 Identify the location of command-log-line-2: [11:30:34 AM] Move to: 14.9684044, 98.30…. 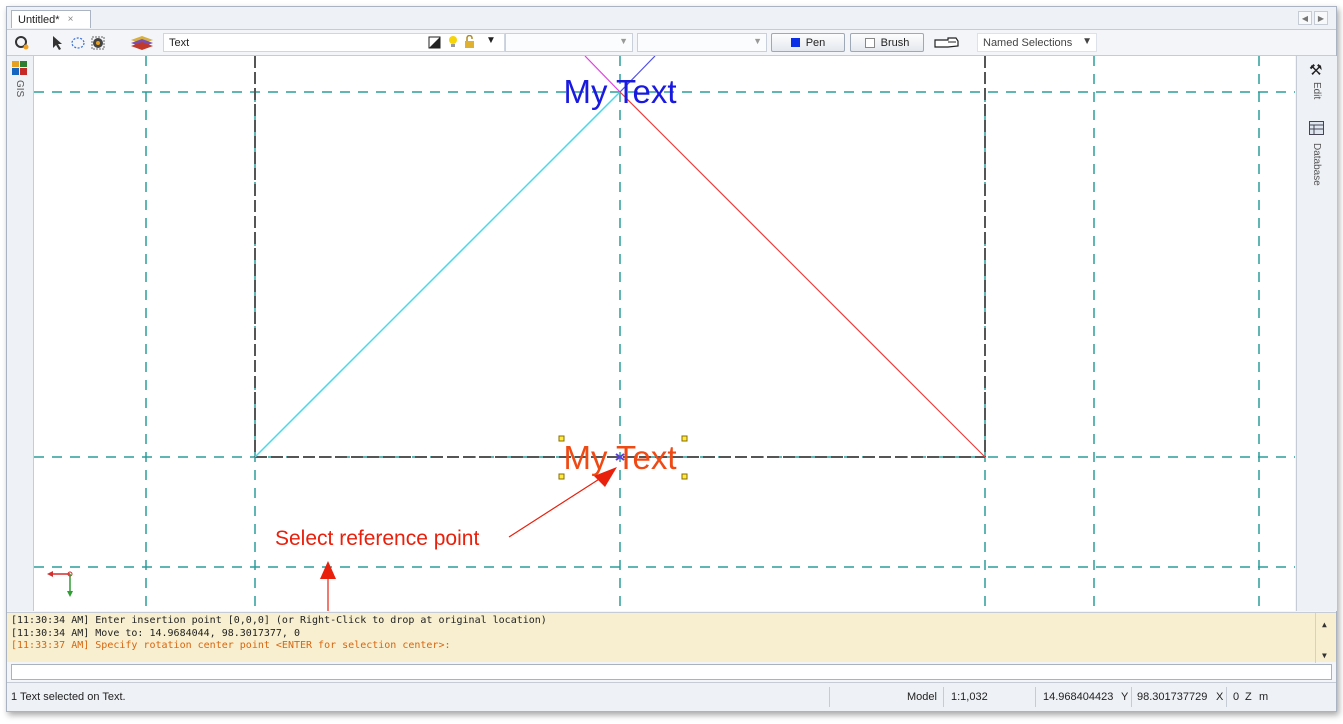
(155, 633).